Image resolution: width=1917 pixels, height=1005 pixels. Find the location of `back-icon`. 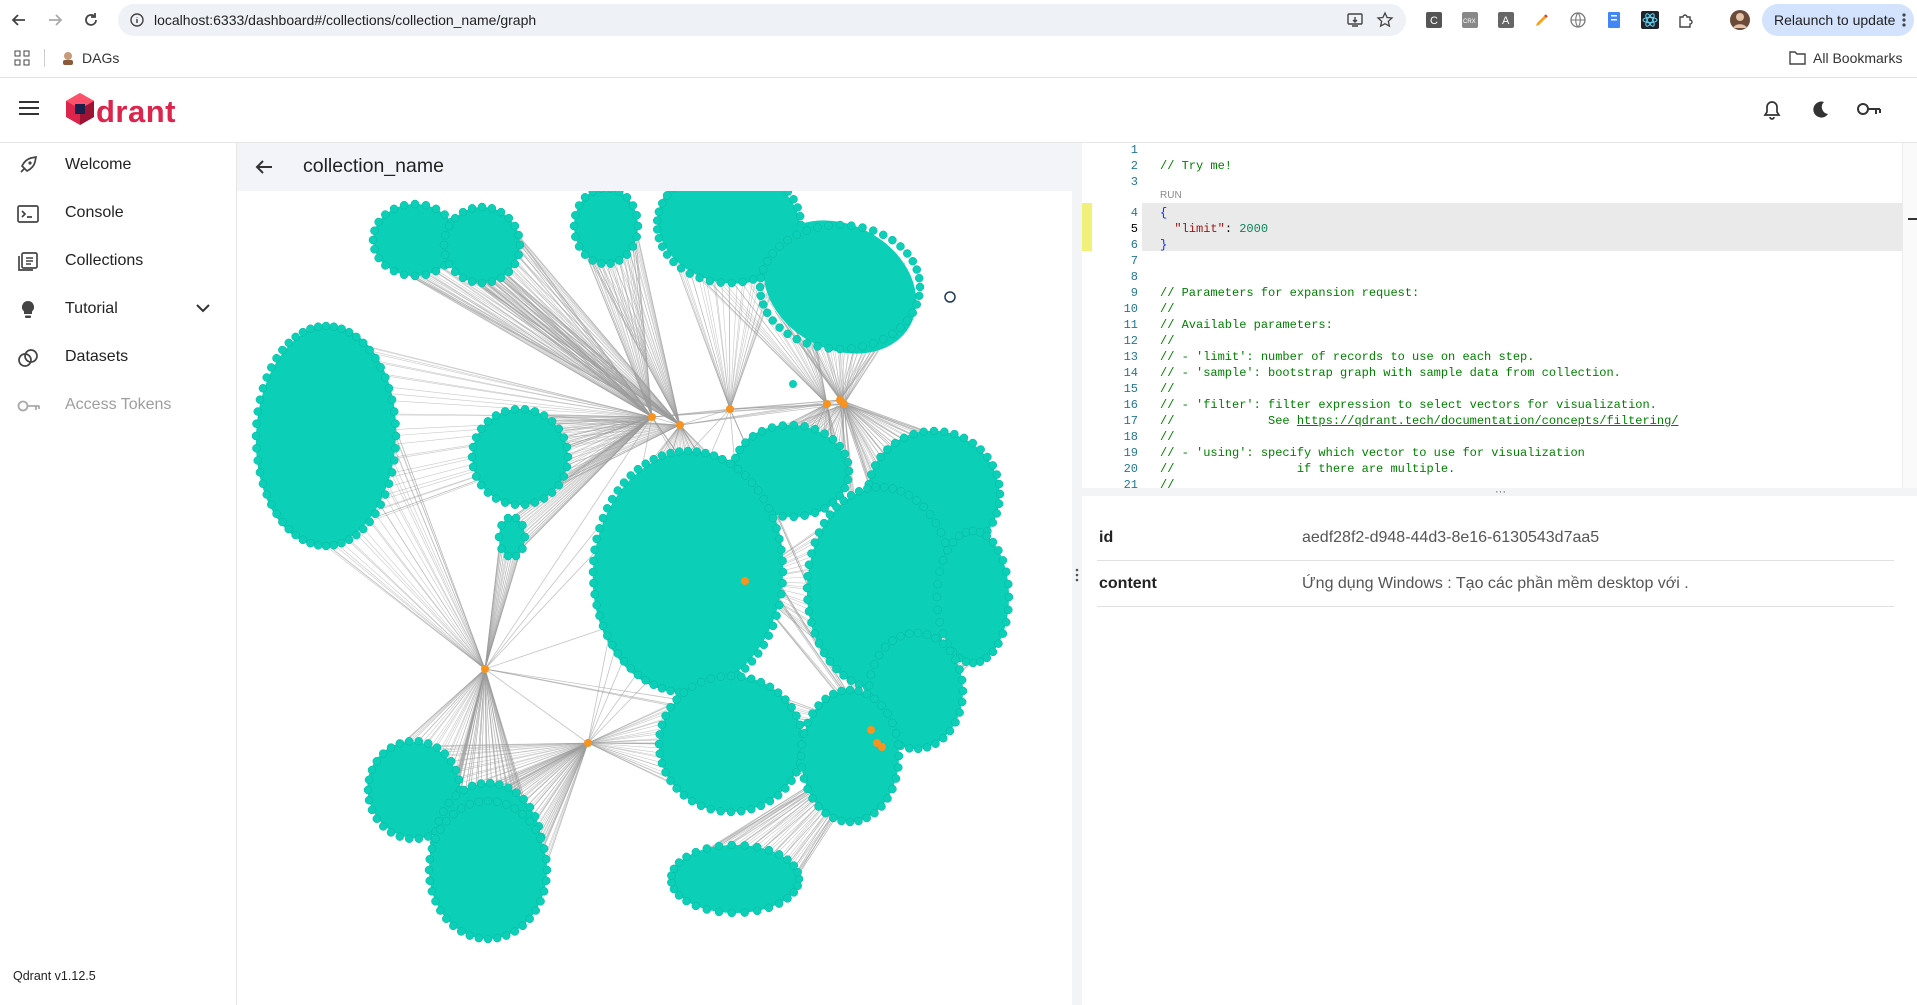

back-icon is located at coordinates (19, 20).